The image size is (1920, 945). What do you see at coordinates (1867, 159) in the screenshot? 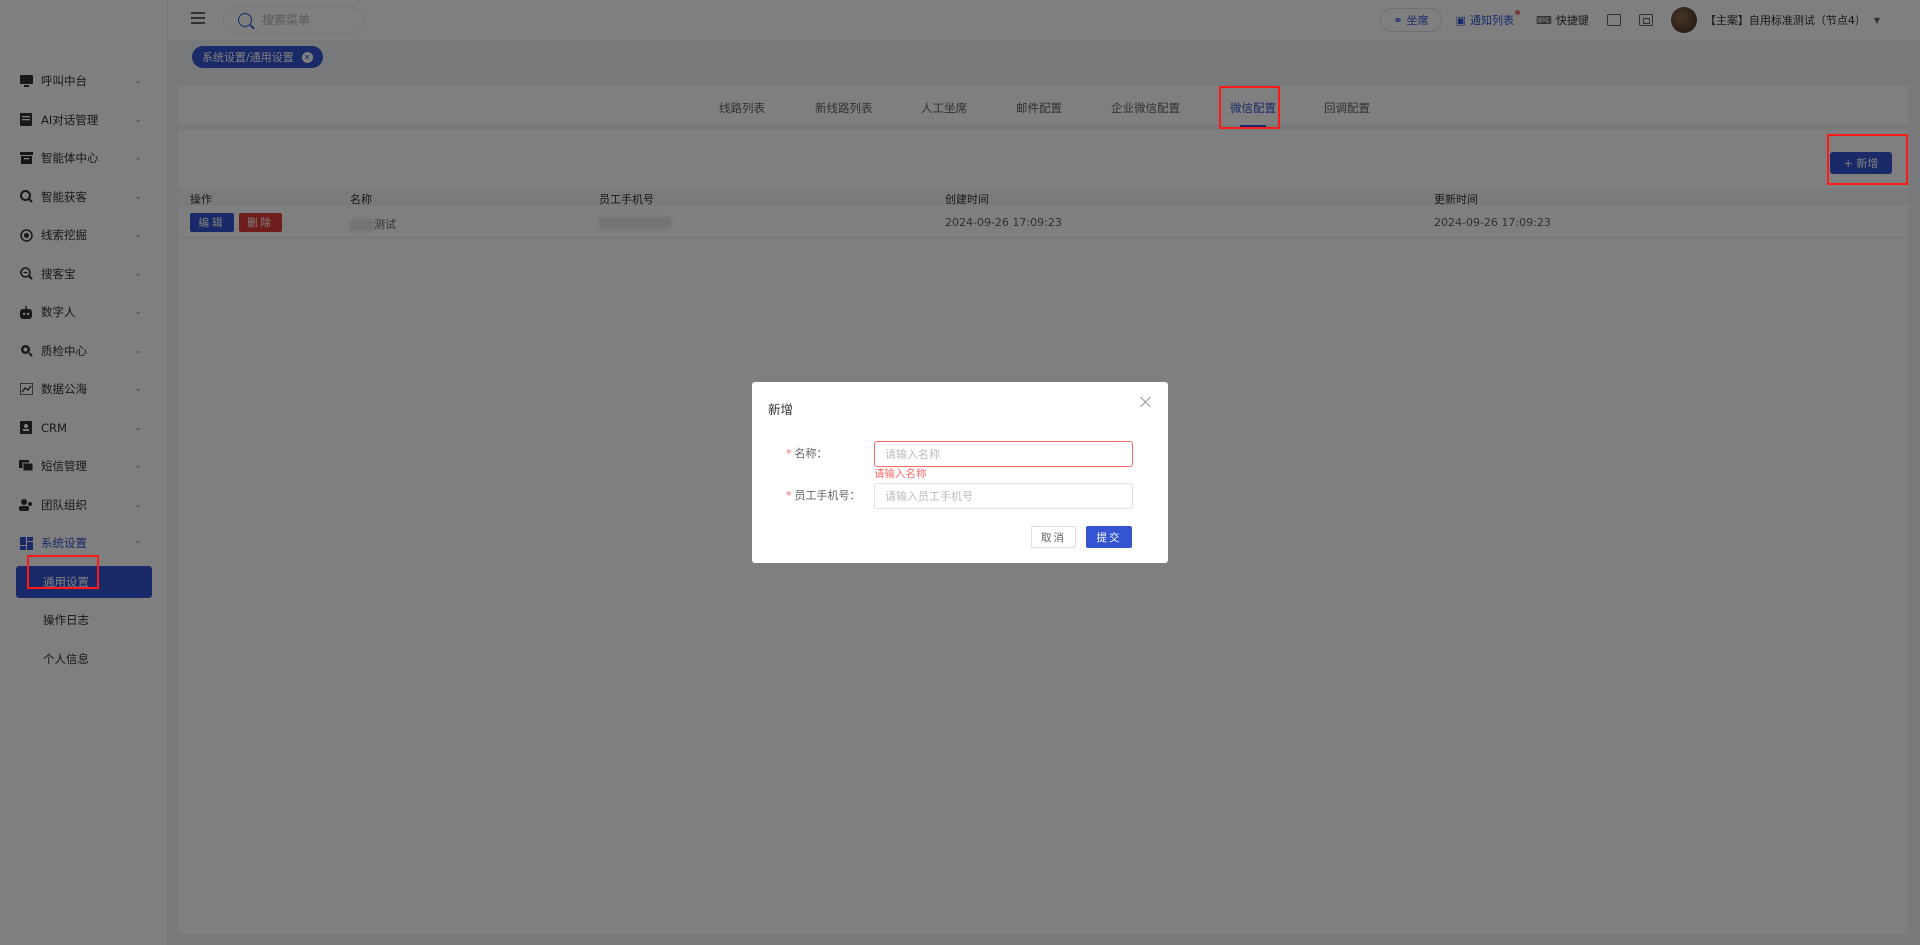
I see `highlight-box-add` at bounding box center [1867, 159].